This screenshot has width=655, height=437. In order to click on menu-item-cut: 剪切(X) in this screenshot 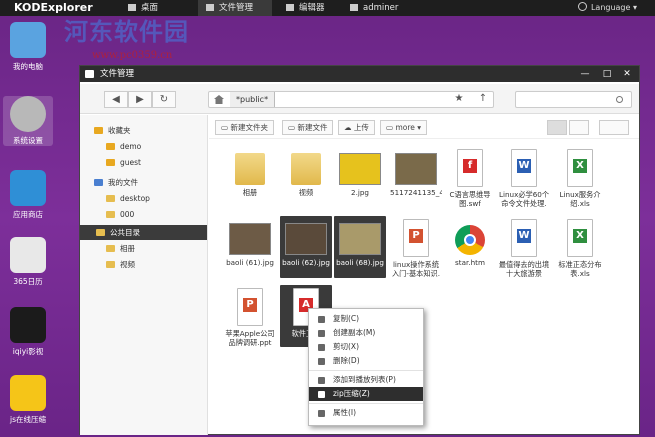, I will do `click(366, 347)`.